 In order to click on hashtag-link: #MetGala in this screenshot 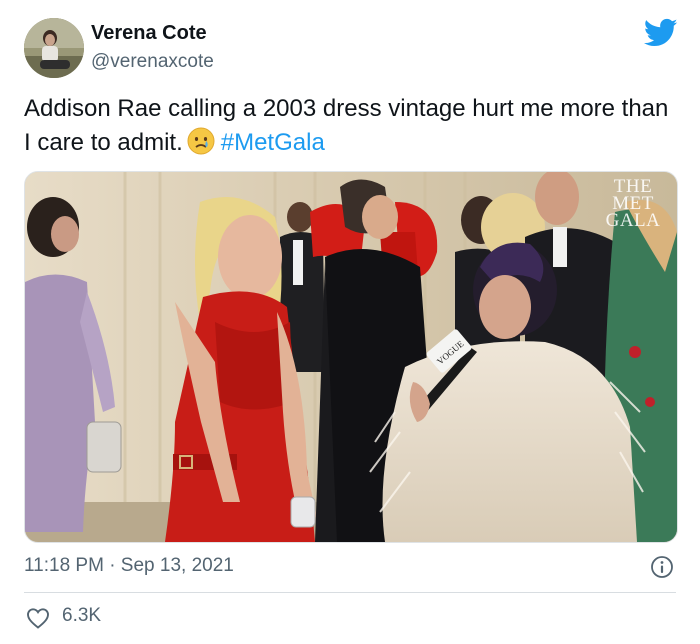, I will do `click(273, 142)`.